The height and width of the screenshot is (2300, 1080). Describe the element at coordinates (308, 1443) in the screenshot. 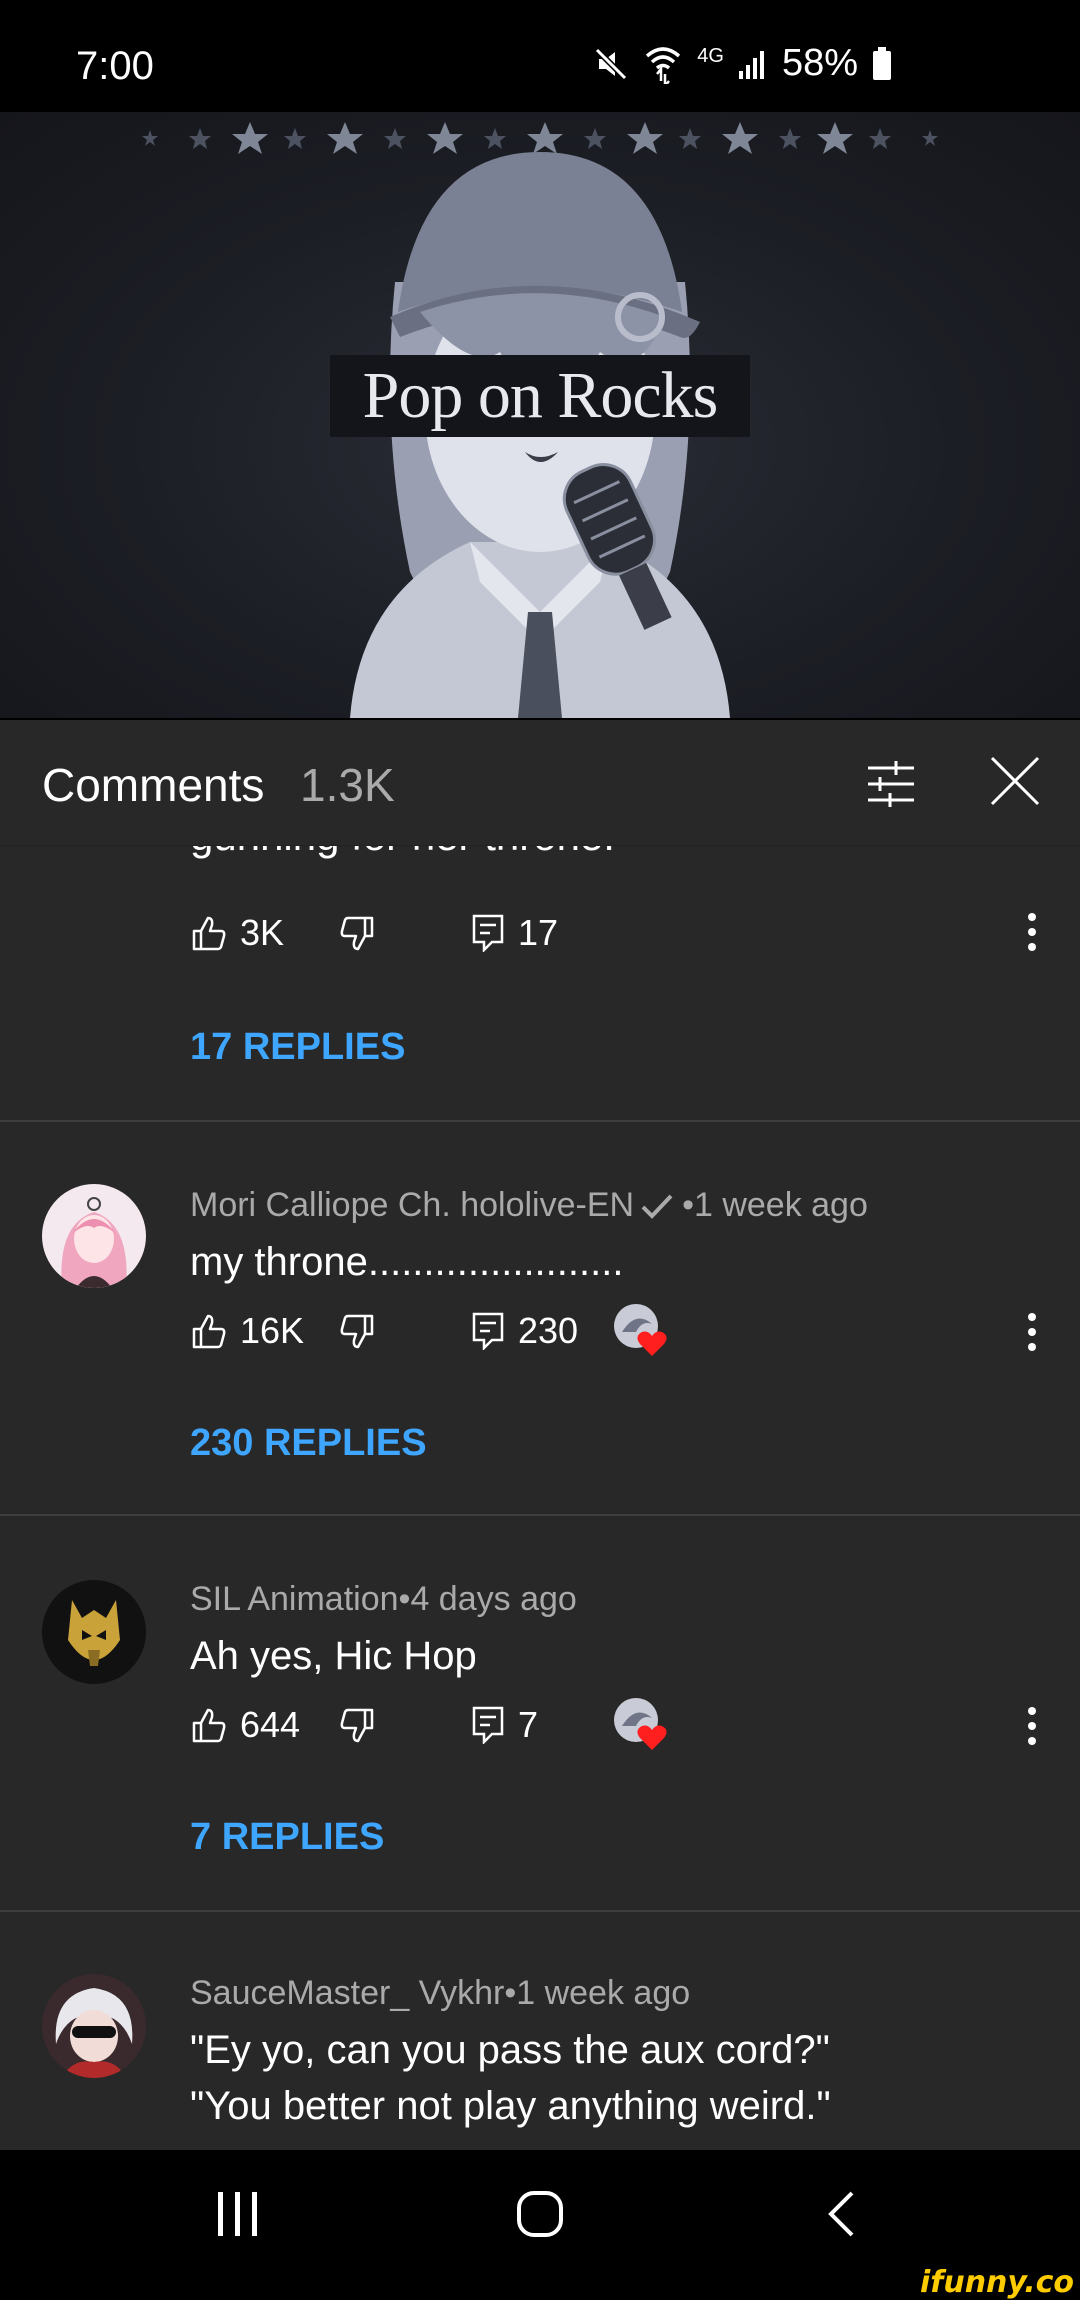

I see `view-replies-button: 230 REPLIES` at that location.